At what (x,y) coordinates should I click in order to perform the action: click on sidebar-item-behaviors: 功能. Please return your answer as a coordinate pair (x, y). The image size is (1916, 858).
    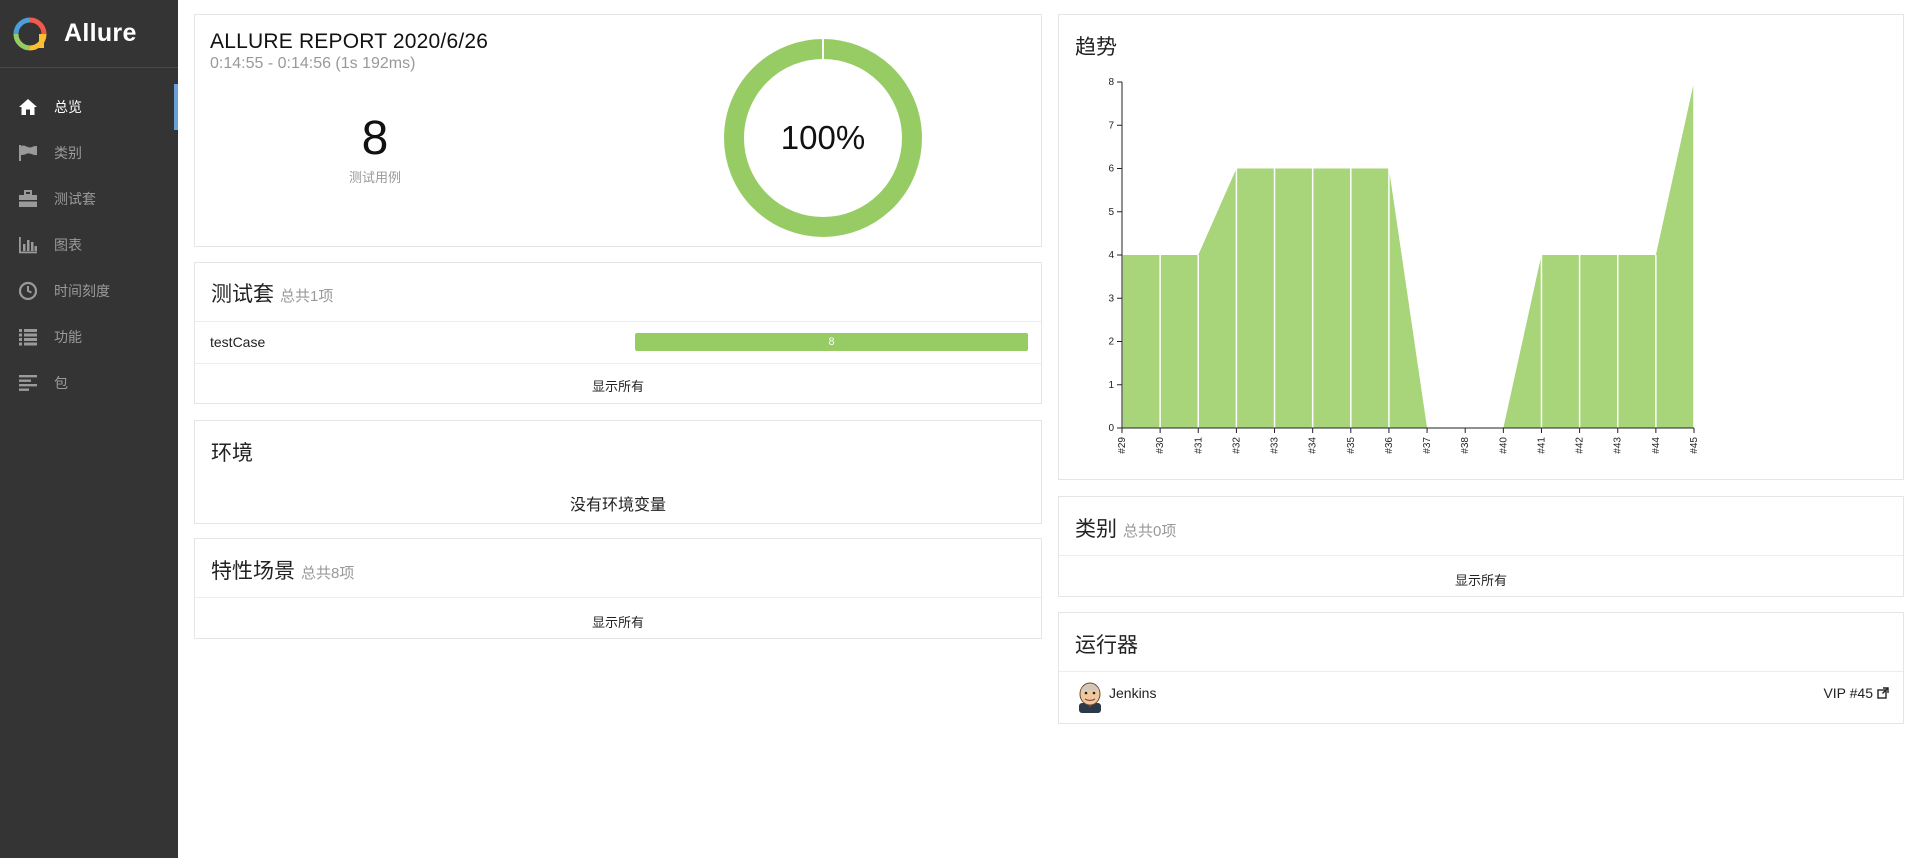
    Looking at the image, I should click on (89, 337).